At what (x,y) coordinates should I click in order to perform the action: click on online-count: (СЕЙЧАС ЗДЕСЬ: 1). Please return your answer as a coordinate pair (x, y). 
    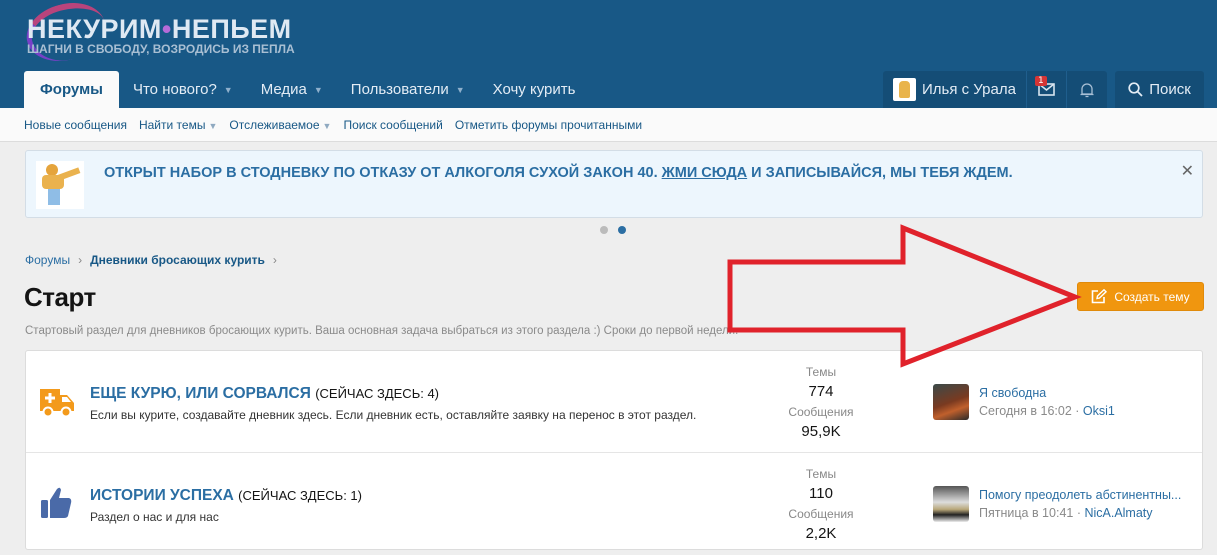
    Looking at the image, I should click on (300, 495).